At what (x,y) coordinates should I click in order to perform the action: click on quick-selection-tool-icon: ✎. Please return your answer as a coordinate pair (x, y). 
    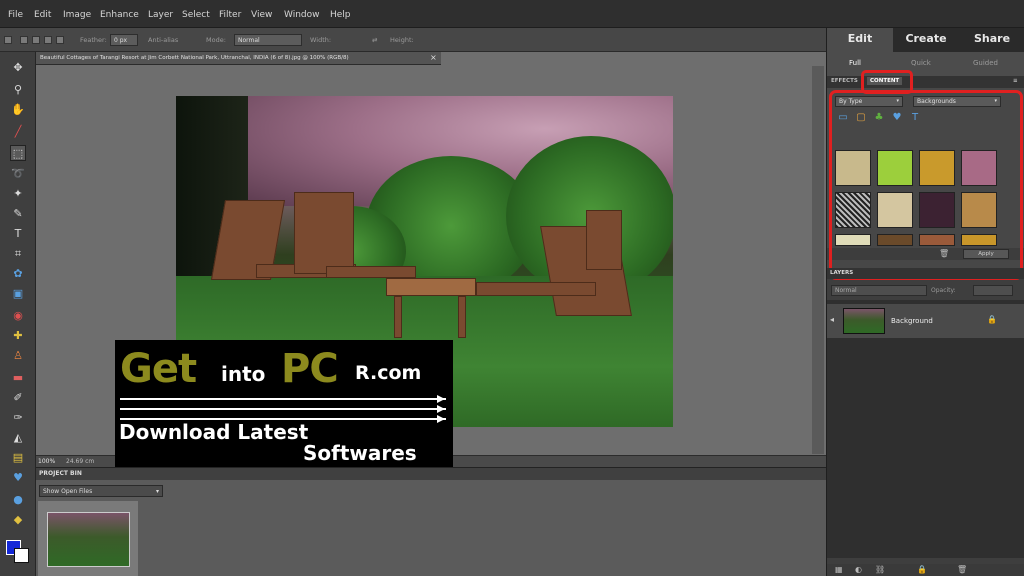
    Looking at the image, I should click on (18, 214).